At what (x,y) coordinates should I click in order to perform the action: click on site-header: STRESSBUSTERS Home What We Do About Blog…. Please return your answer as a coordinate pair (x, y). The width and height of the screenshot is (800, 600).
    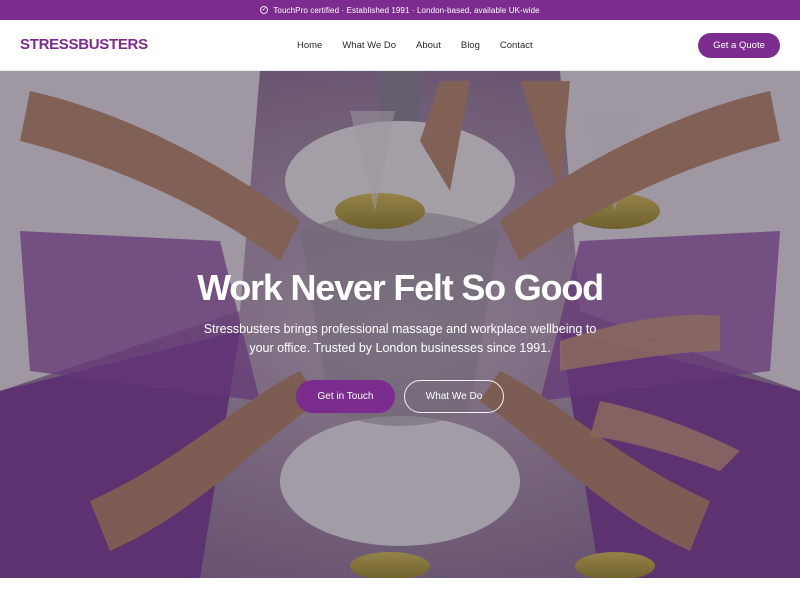
    Looking at the image, I should click on (400, 45).